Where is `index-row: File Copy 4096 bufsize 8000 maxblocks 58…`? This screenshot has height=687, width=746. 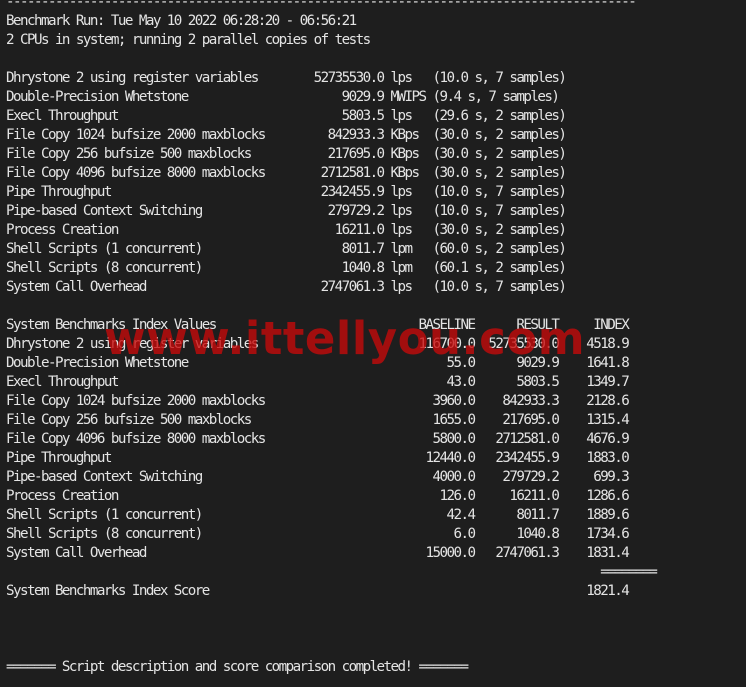
index-row: File Copy 4096 bufsize 8000 maxblocks 58… is located at coordinates (318, 439).